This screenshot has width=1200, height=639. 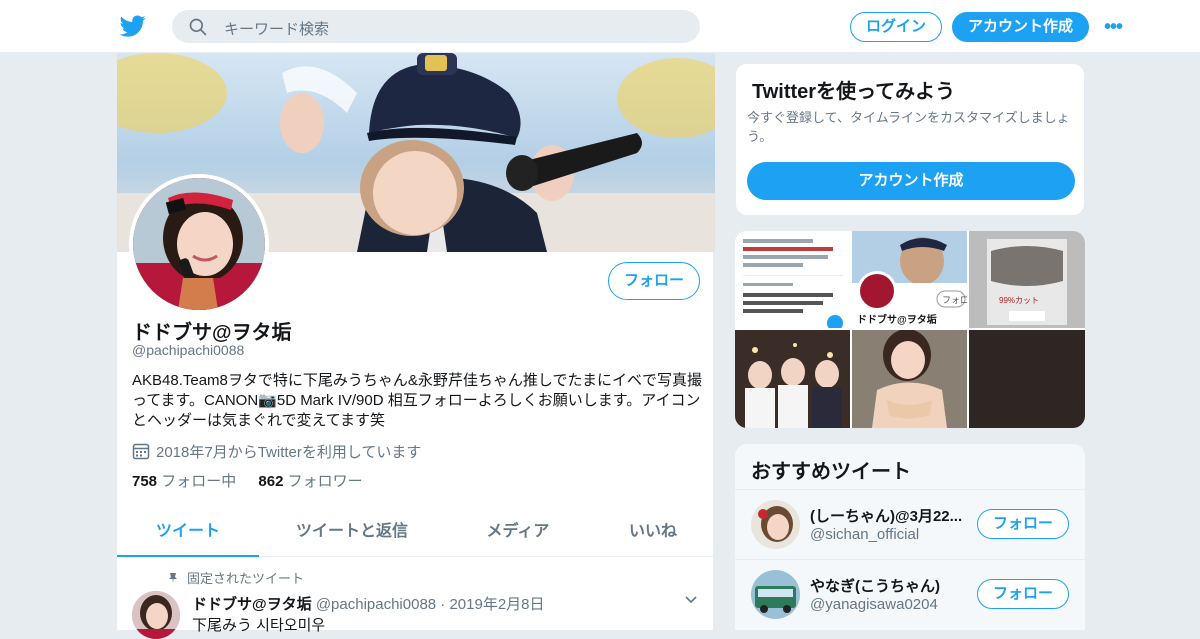 I want to click on recommended-item: やなぎ(こうちゃん) @yanagisawa0204 フォロー, so click(x=910, y=594).